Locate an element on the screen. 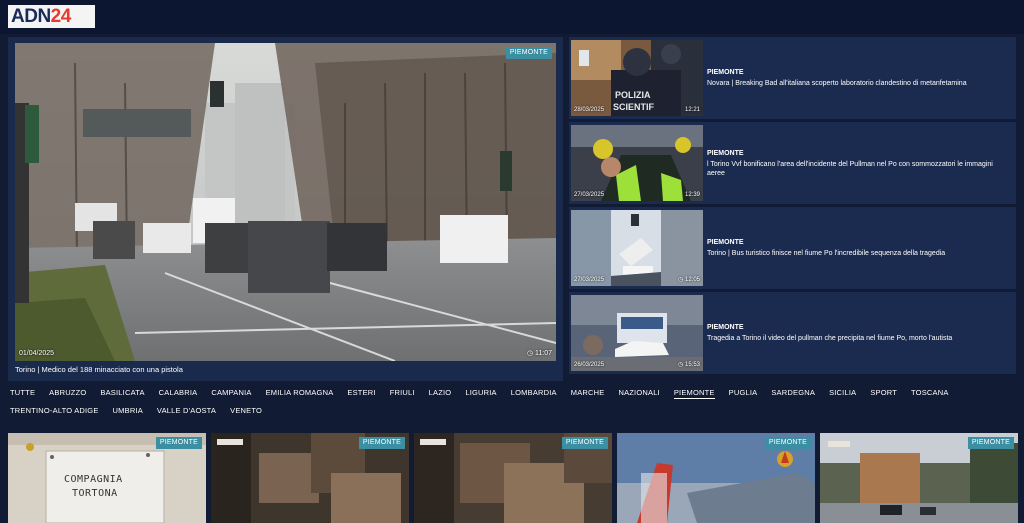  news-thumbnail: 27/03/2025 12:39 is located at coordinates (637, 163).